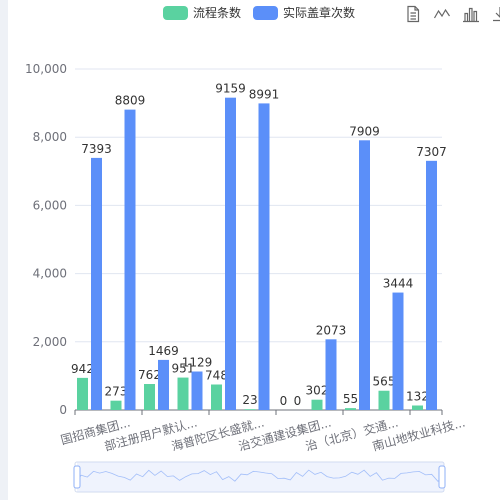  What do you see at coordinates (50, 205) in the screenshot?
I see `y-tick-label: 6,000` at bounding box center [50, 205].